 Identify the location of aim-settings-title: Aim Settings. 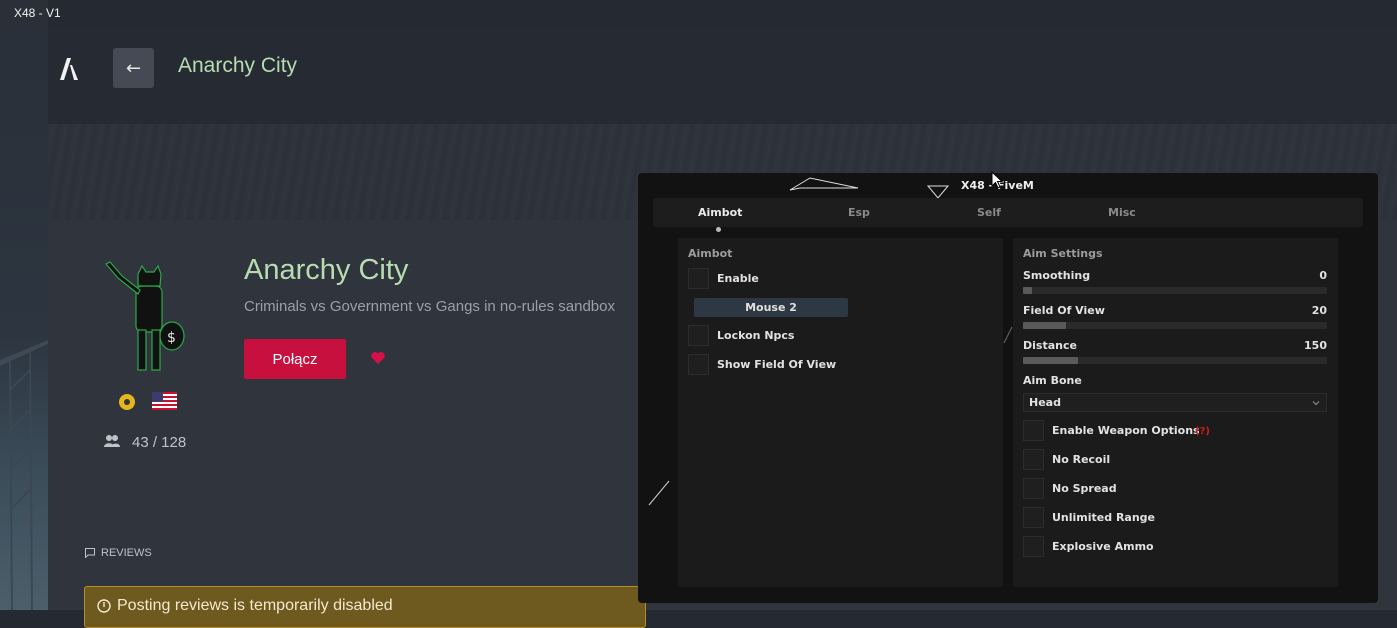
(1063, 253).